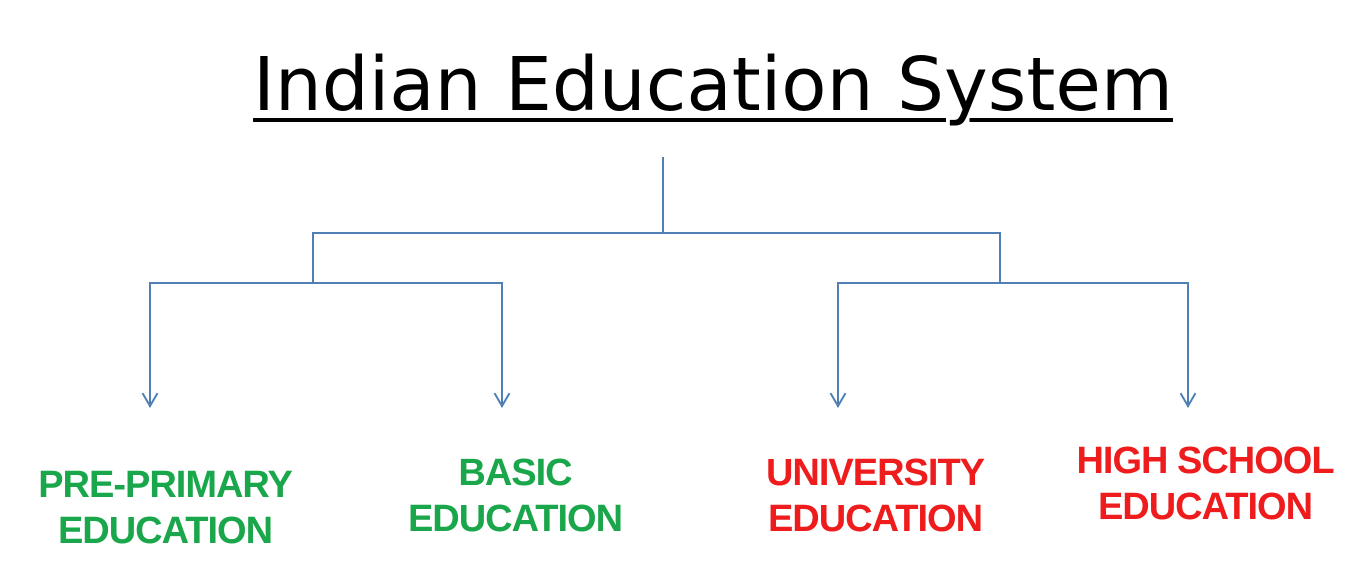  Describe the element at coordinates (515, 473) in the screenshot. I see `node-label-line: BASIC` at that location.